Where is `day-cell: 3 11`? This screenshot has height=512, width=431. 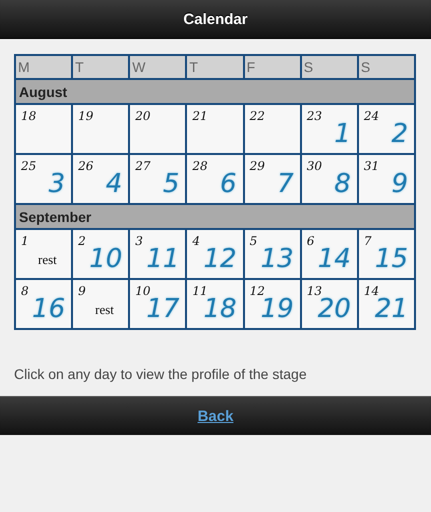
day-cell: 3 11 is located at coordinates (157, 254).